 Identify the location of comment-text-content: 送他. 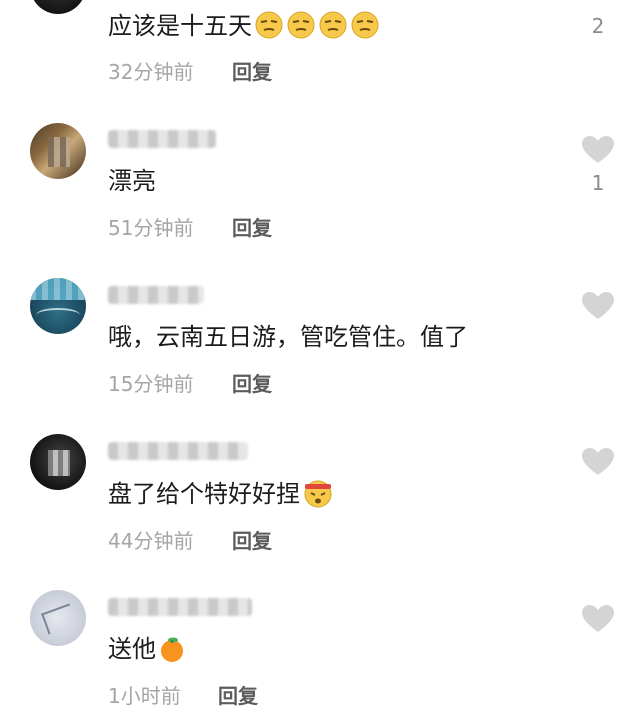
(132, 649).